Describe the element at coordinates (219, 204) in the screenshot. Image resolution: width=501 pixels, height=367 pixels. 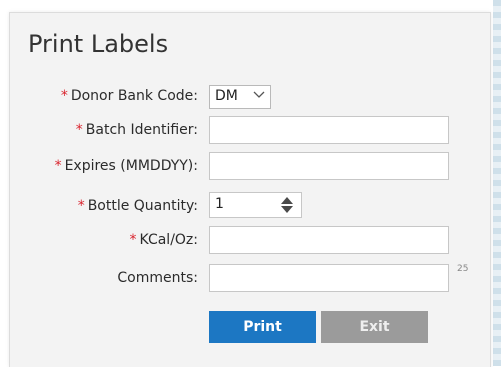
I see `bottle-quantity-value: 1` at that location.